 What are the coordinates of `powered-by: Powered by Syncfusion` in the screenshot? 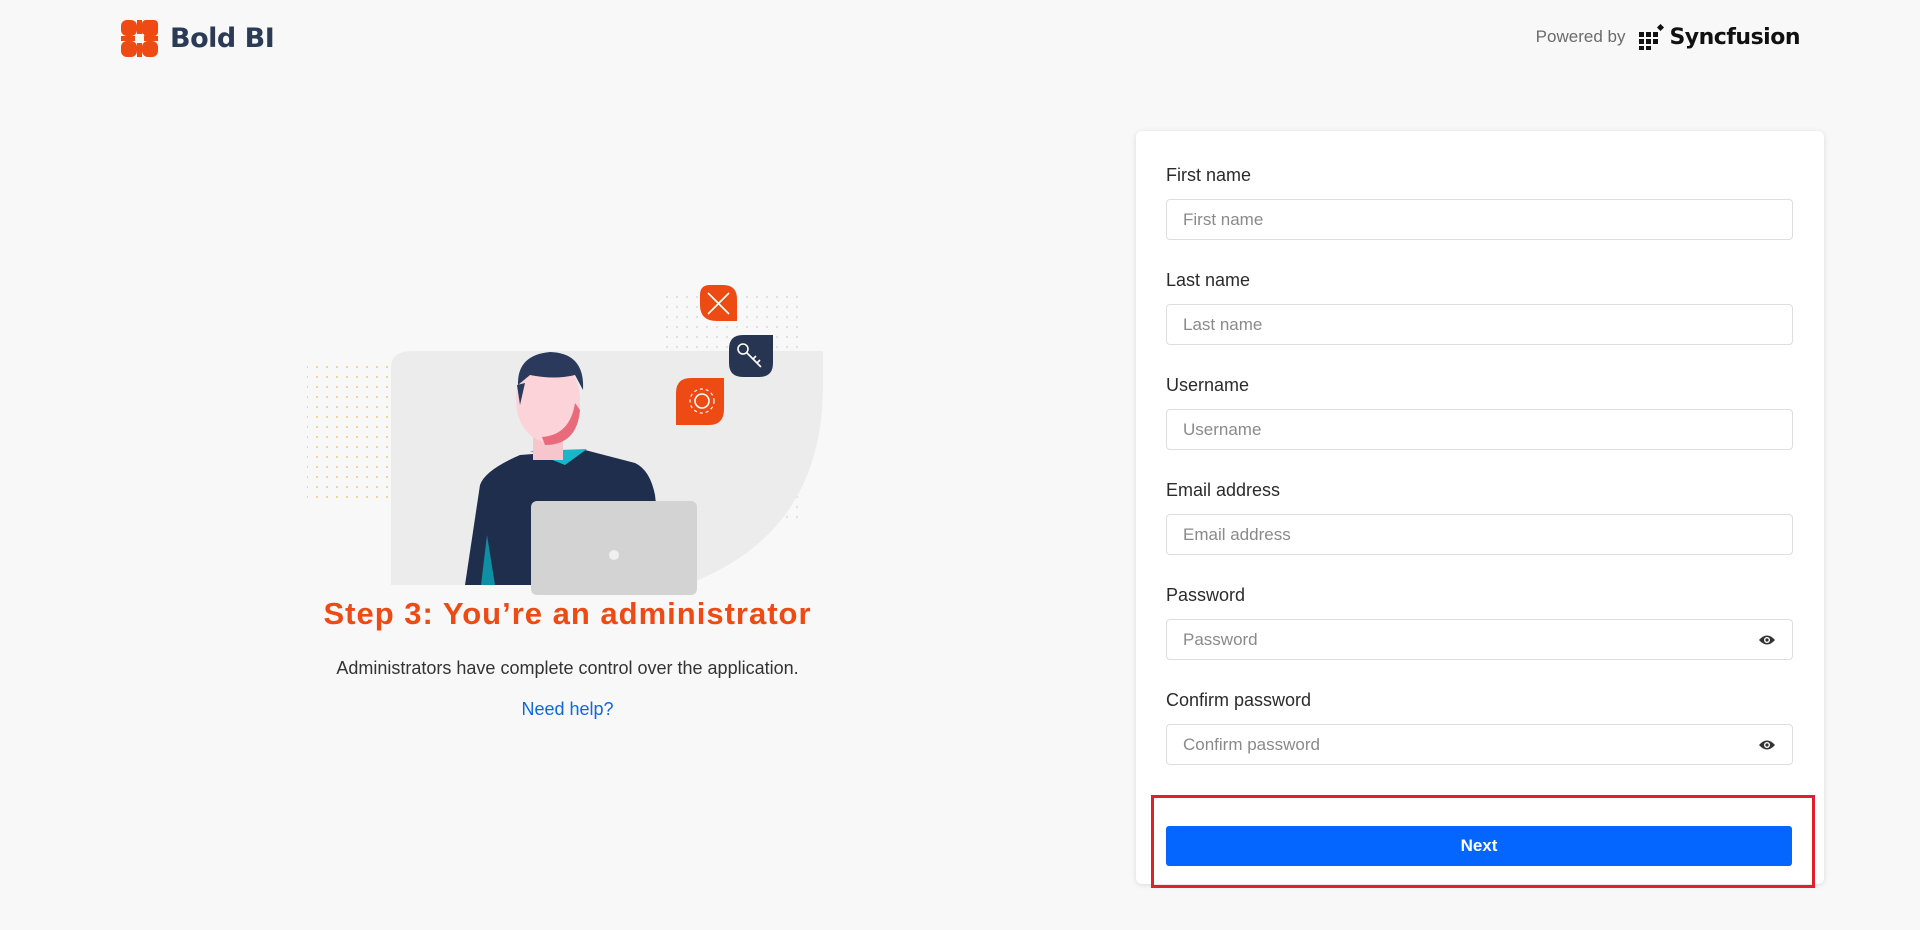 It's located at (1668, 37).